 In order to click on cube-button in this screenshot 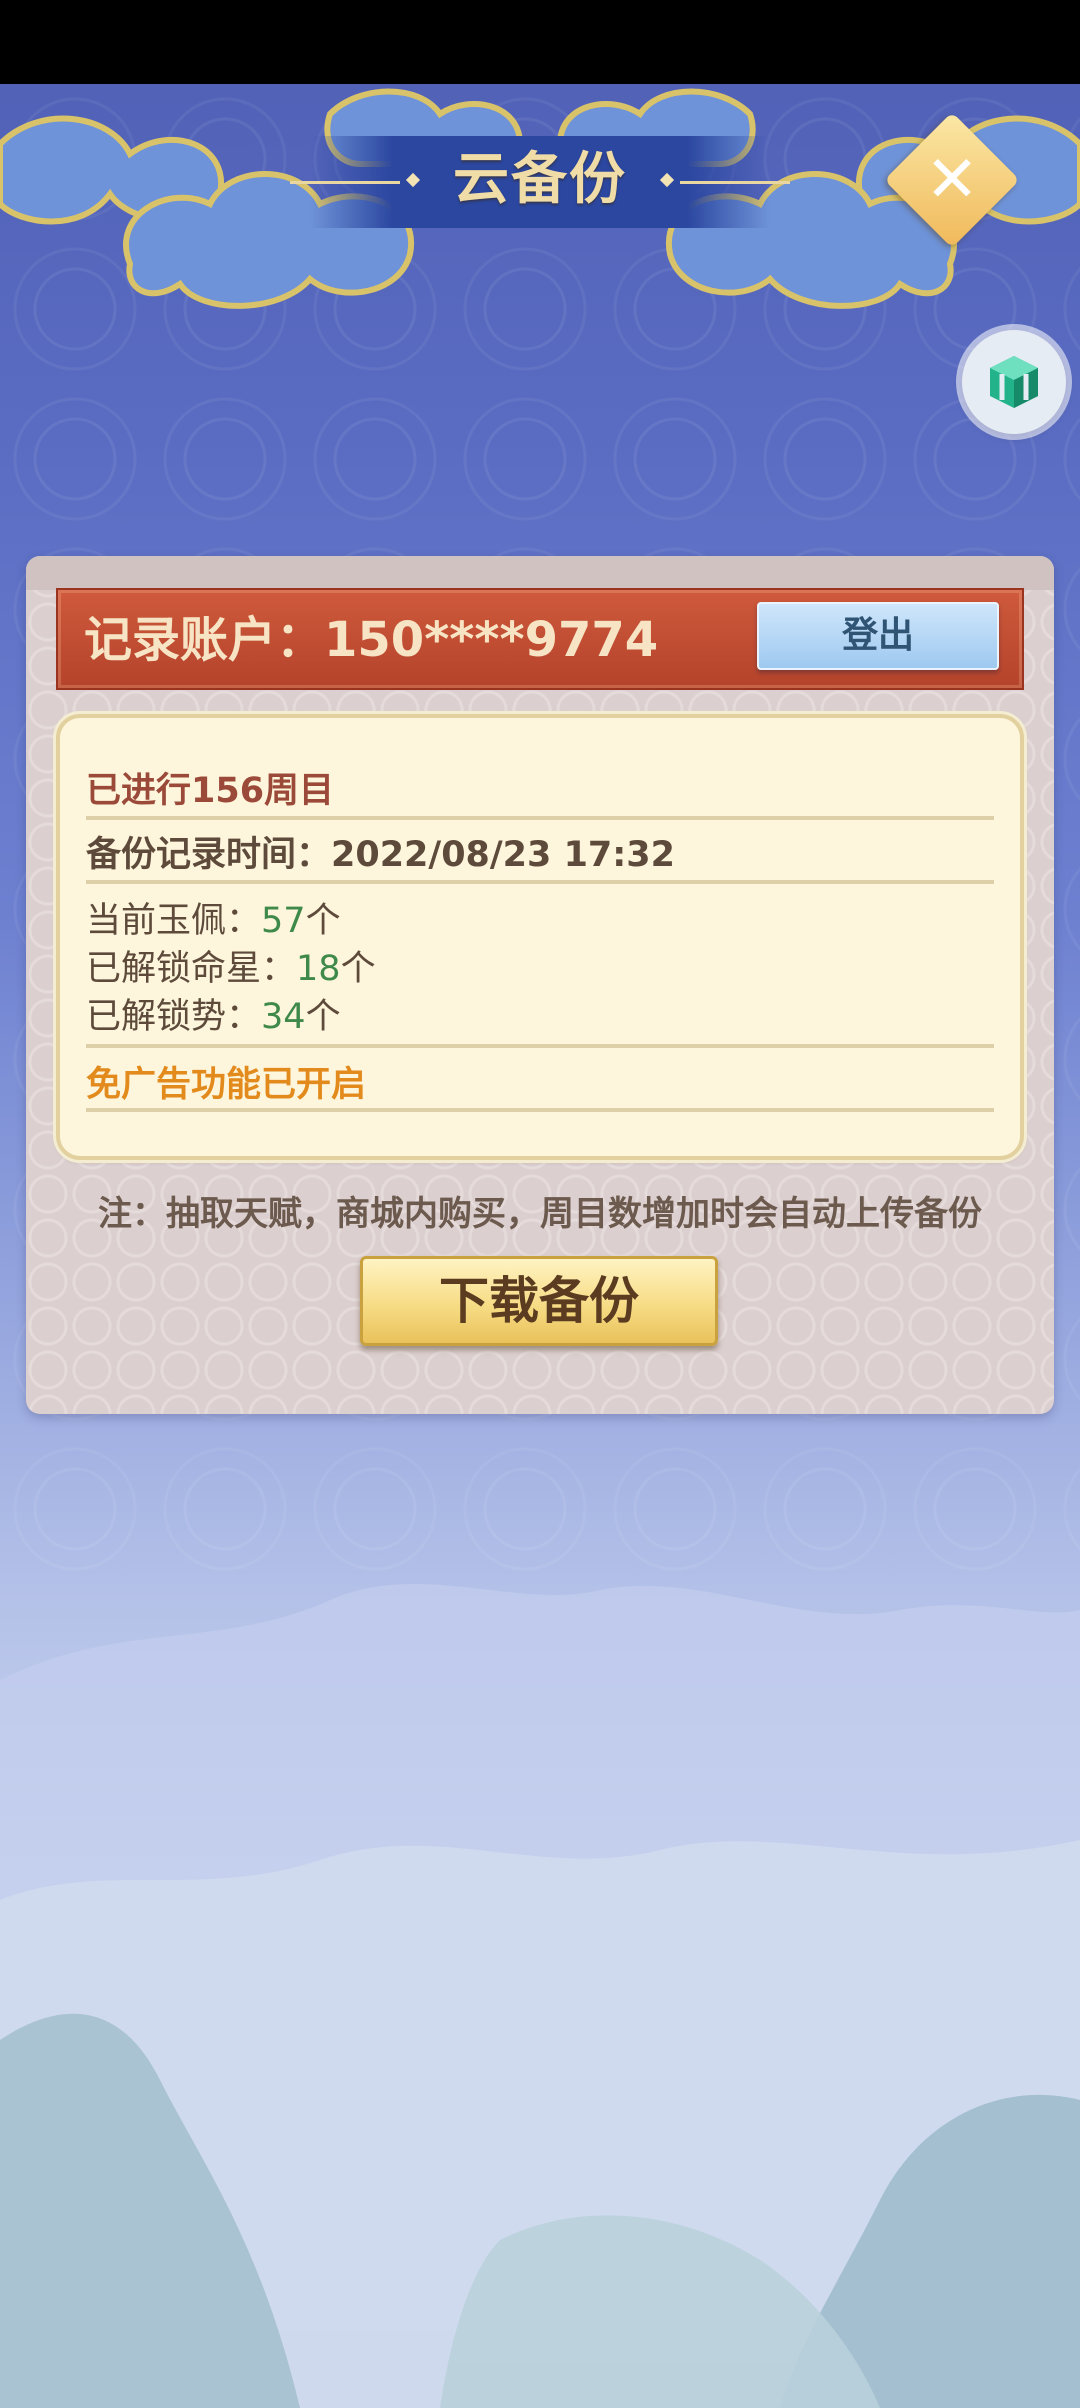, I will do `click(1014, 382)`.